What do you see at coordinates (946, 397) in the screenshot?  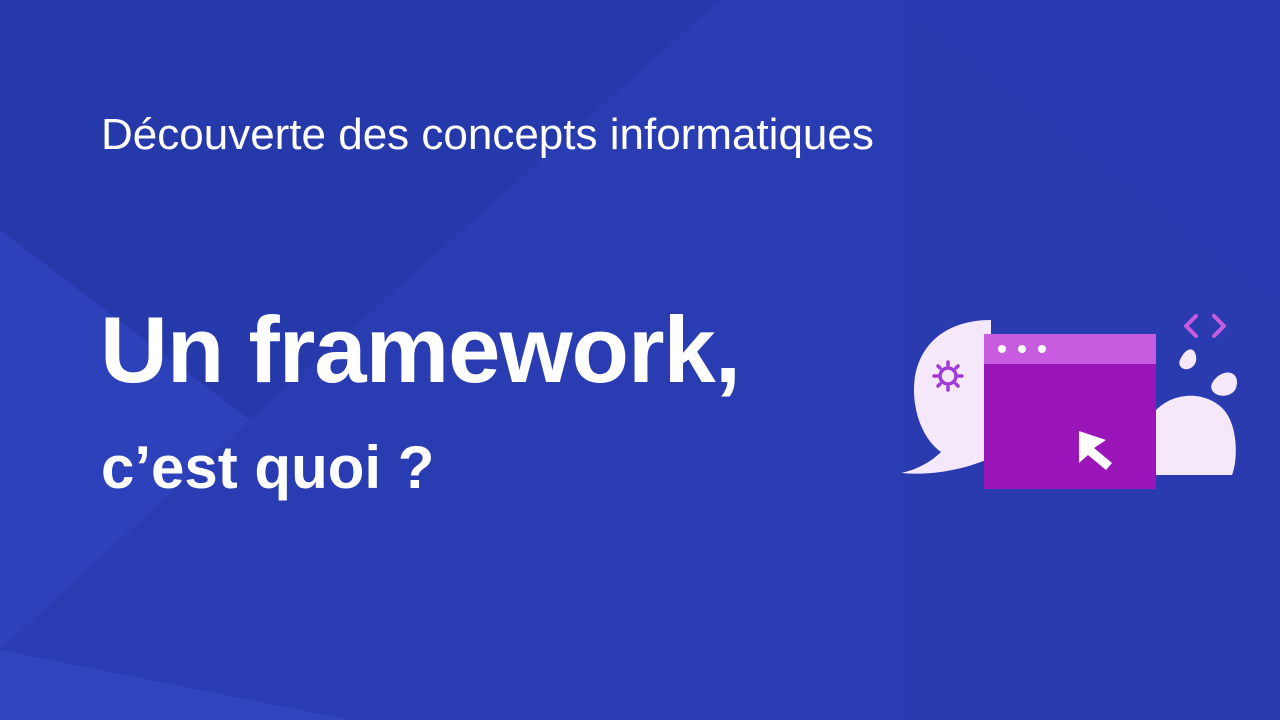 I see `chat-bubble-icon` at bounding box center [946, 397].